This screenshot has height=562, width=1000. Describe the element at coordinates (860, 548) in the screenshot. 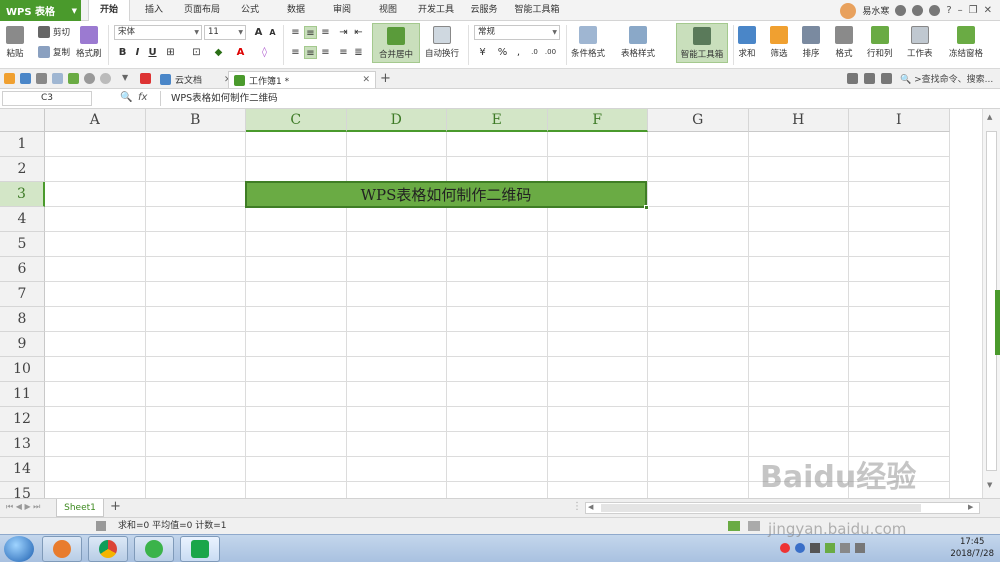

I see `volume-icon` at that location.